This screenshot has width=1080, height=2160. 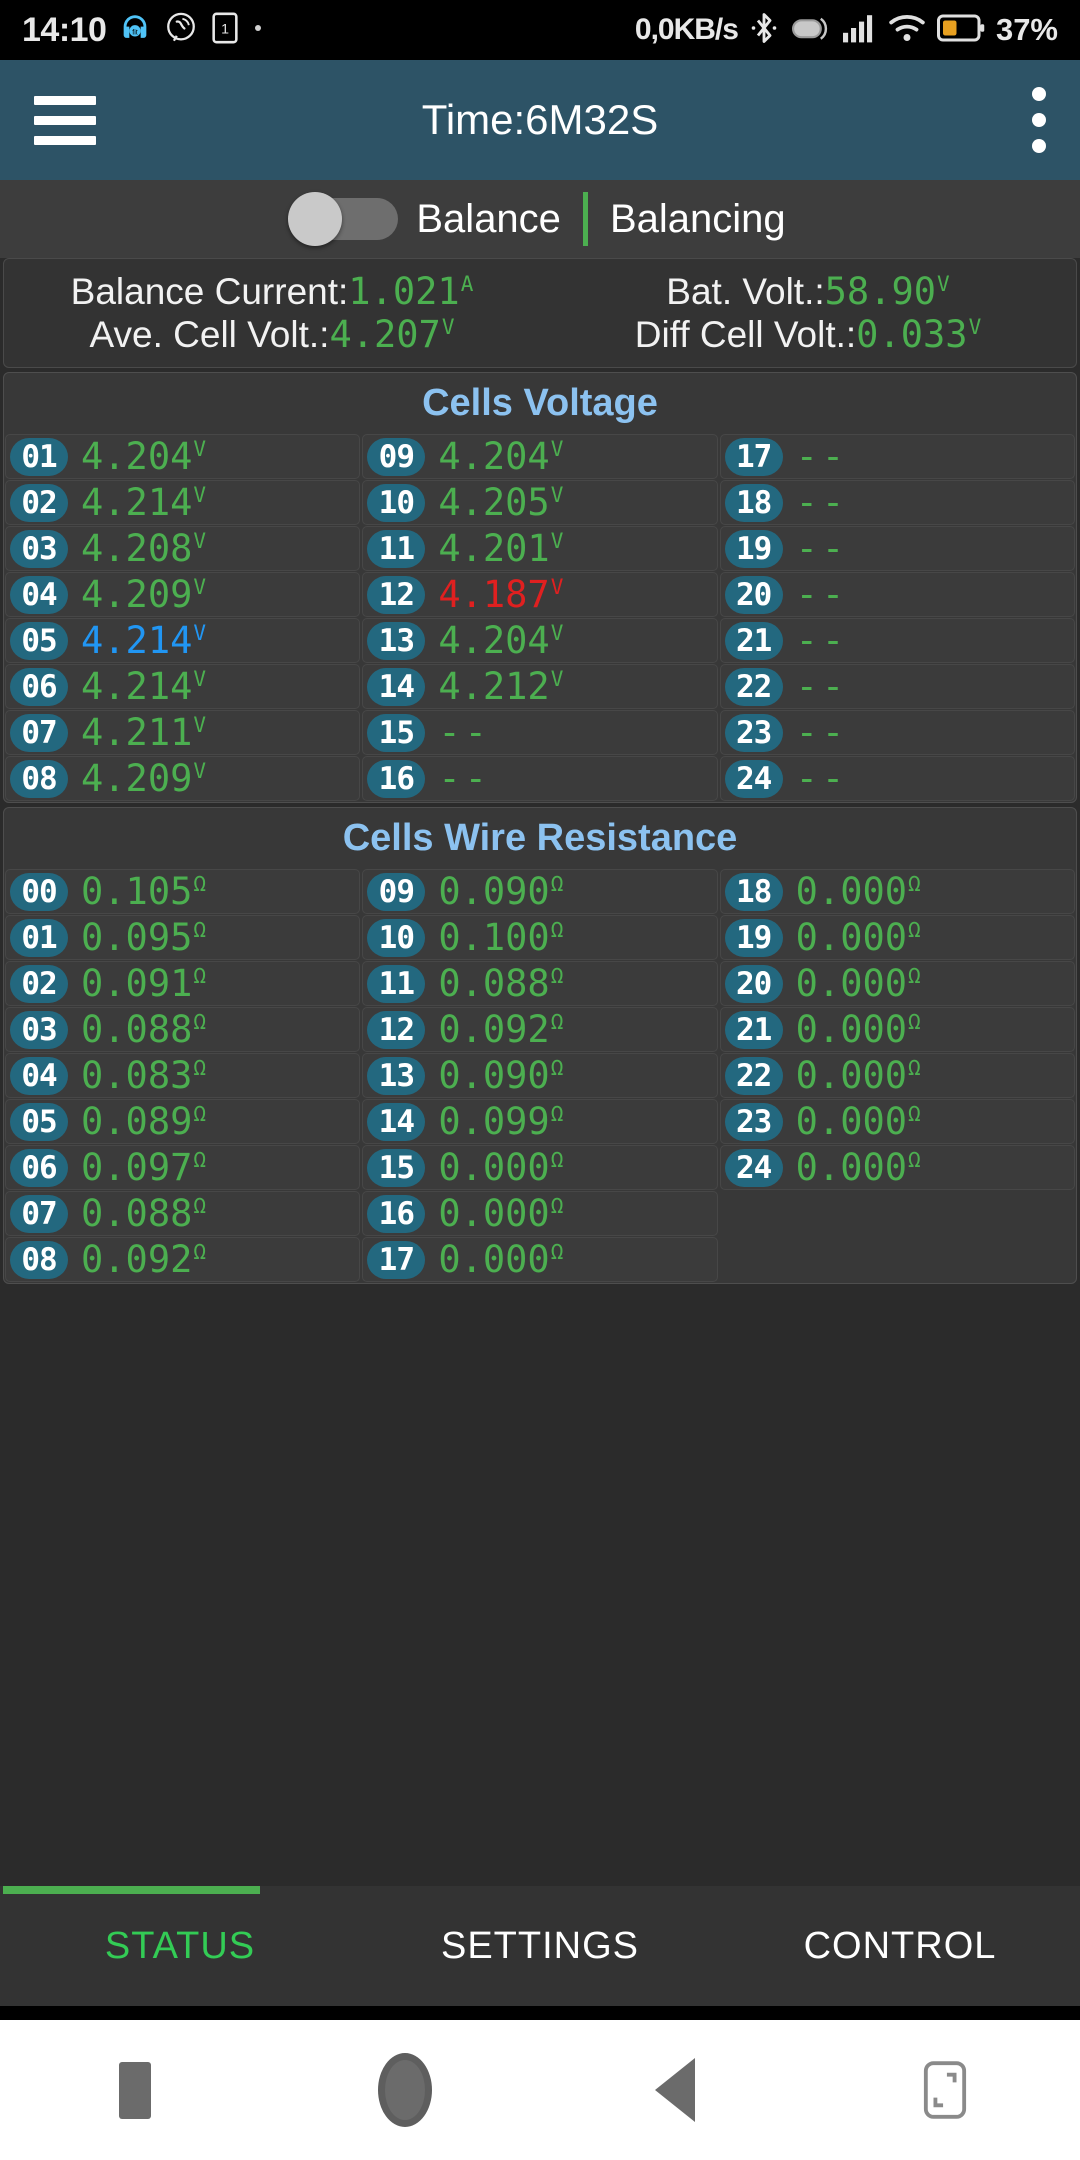 I want to click on svg-text: fit, so click(x=136, y=32).